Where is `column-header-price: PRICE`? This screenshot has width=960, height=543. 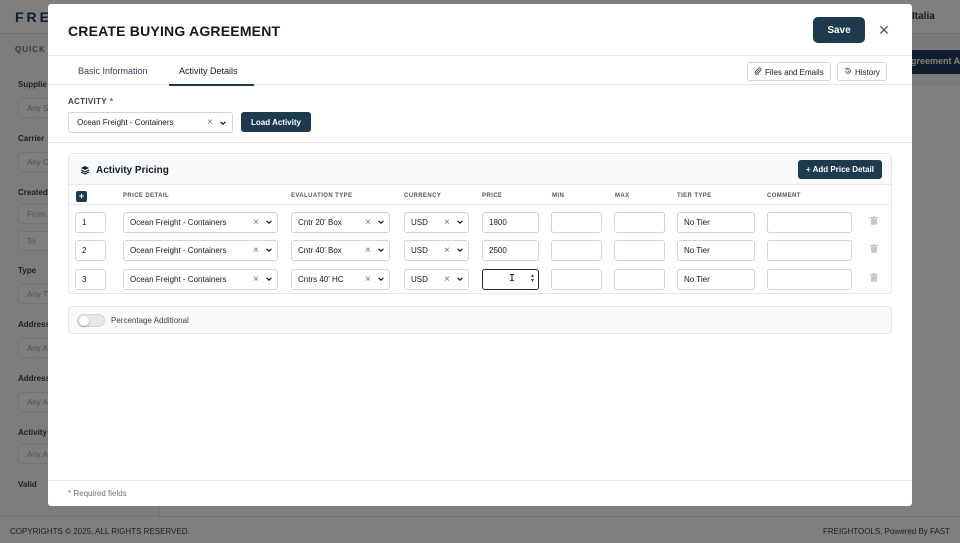
column-header-price: PRICE is located at coordinates (492, 196).